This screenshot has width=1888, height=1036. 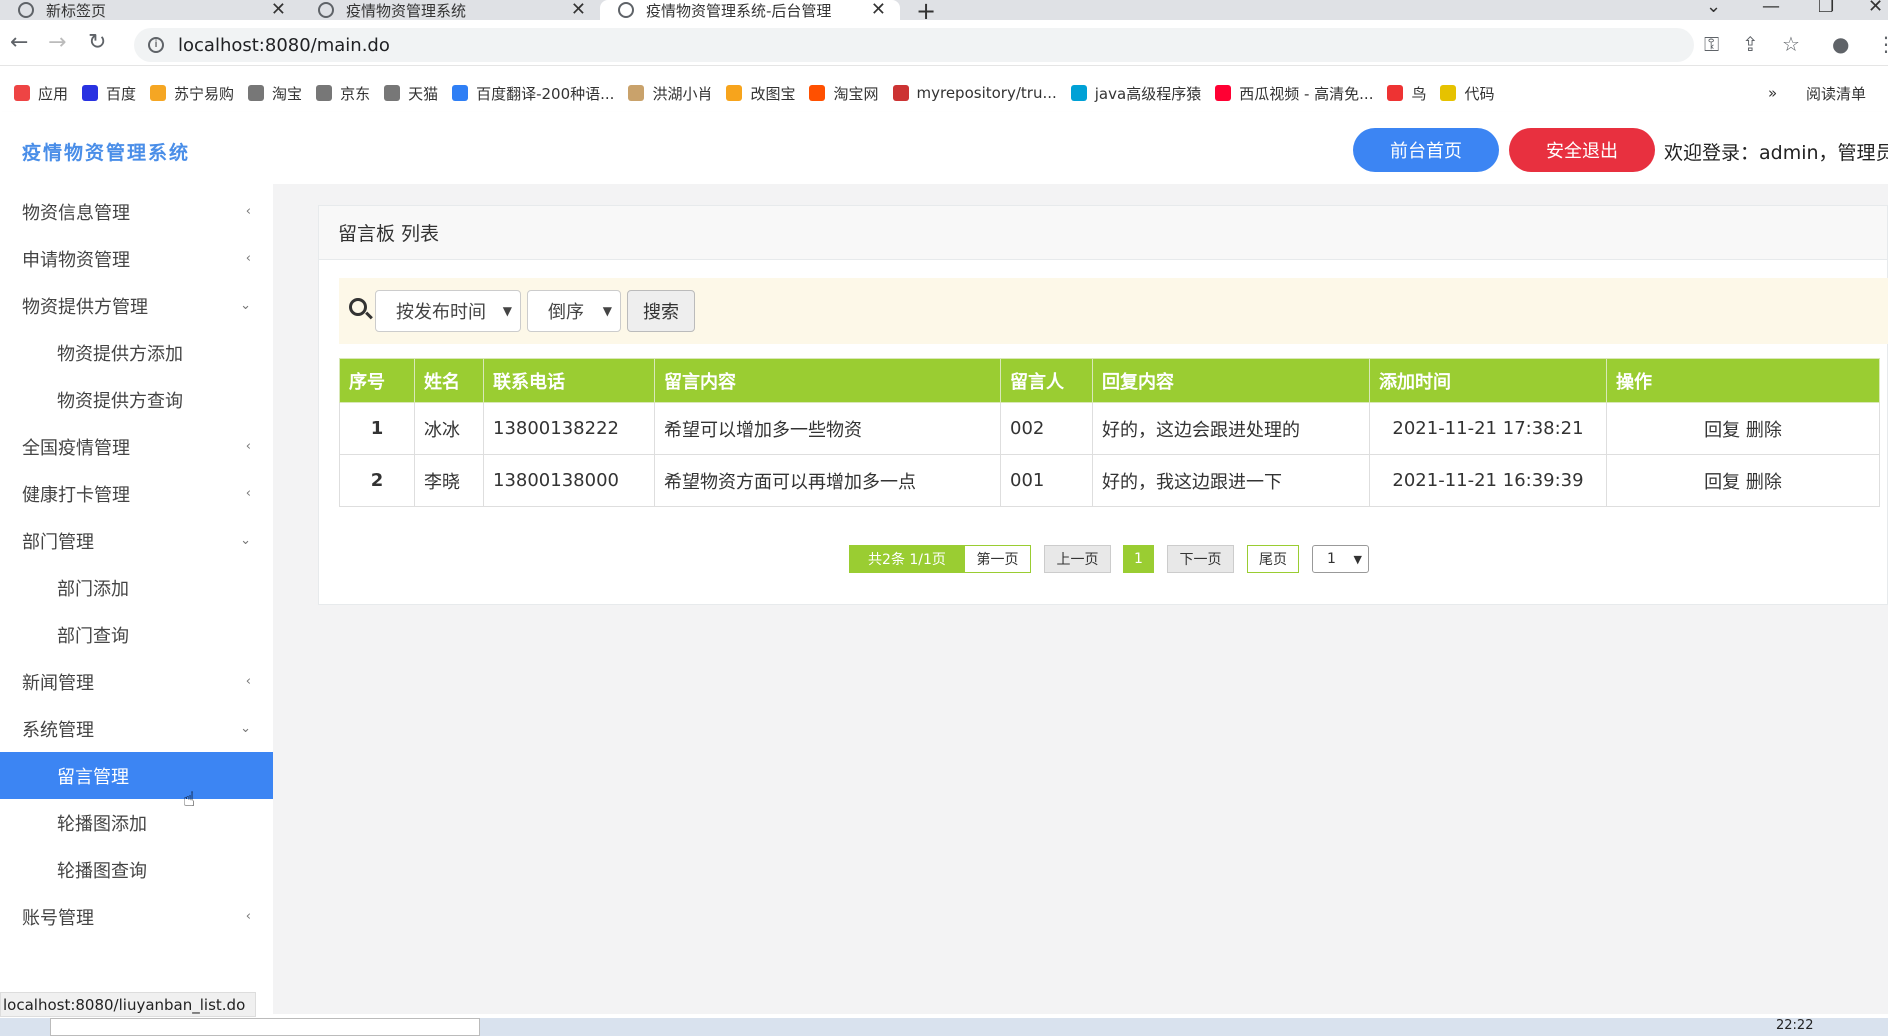 I want to click on taskbar-search-input, so click(x=265, y=1027).